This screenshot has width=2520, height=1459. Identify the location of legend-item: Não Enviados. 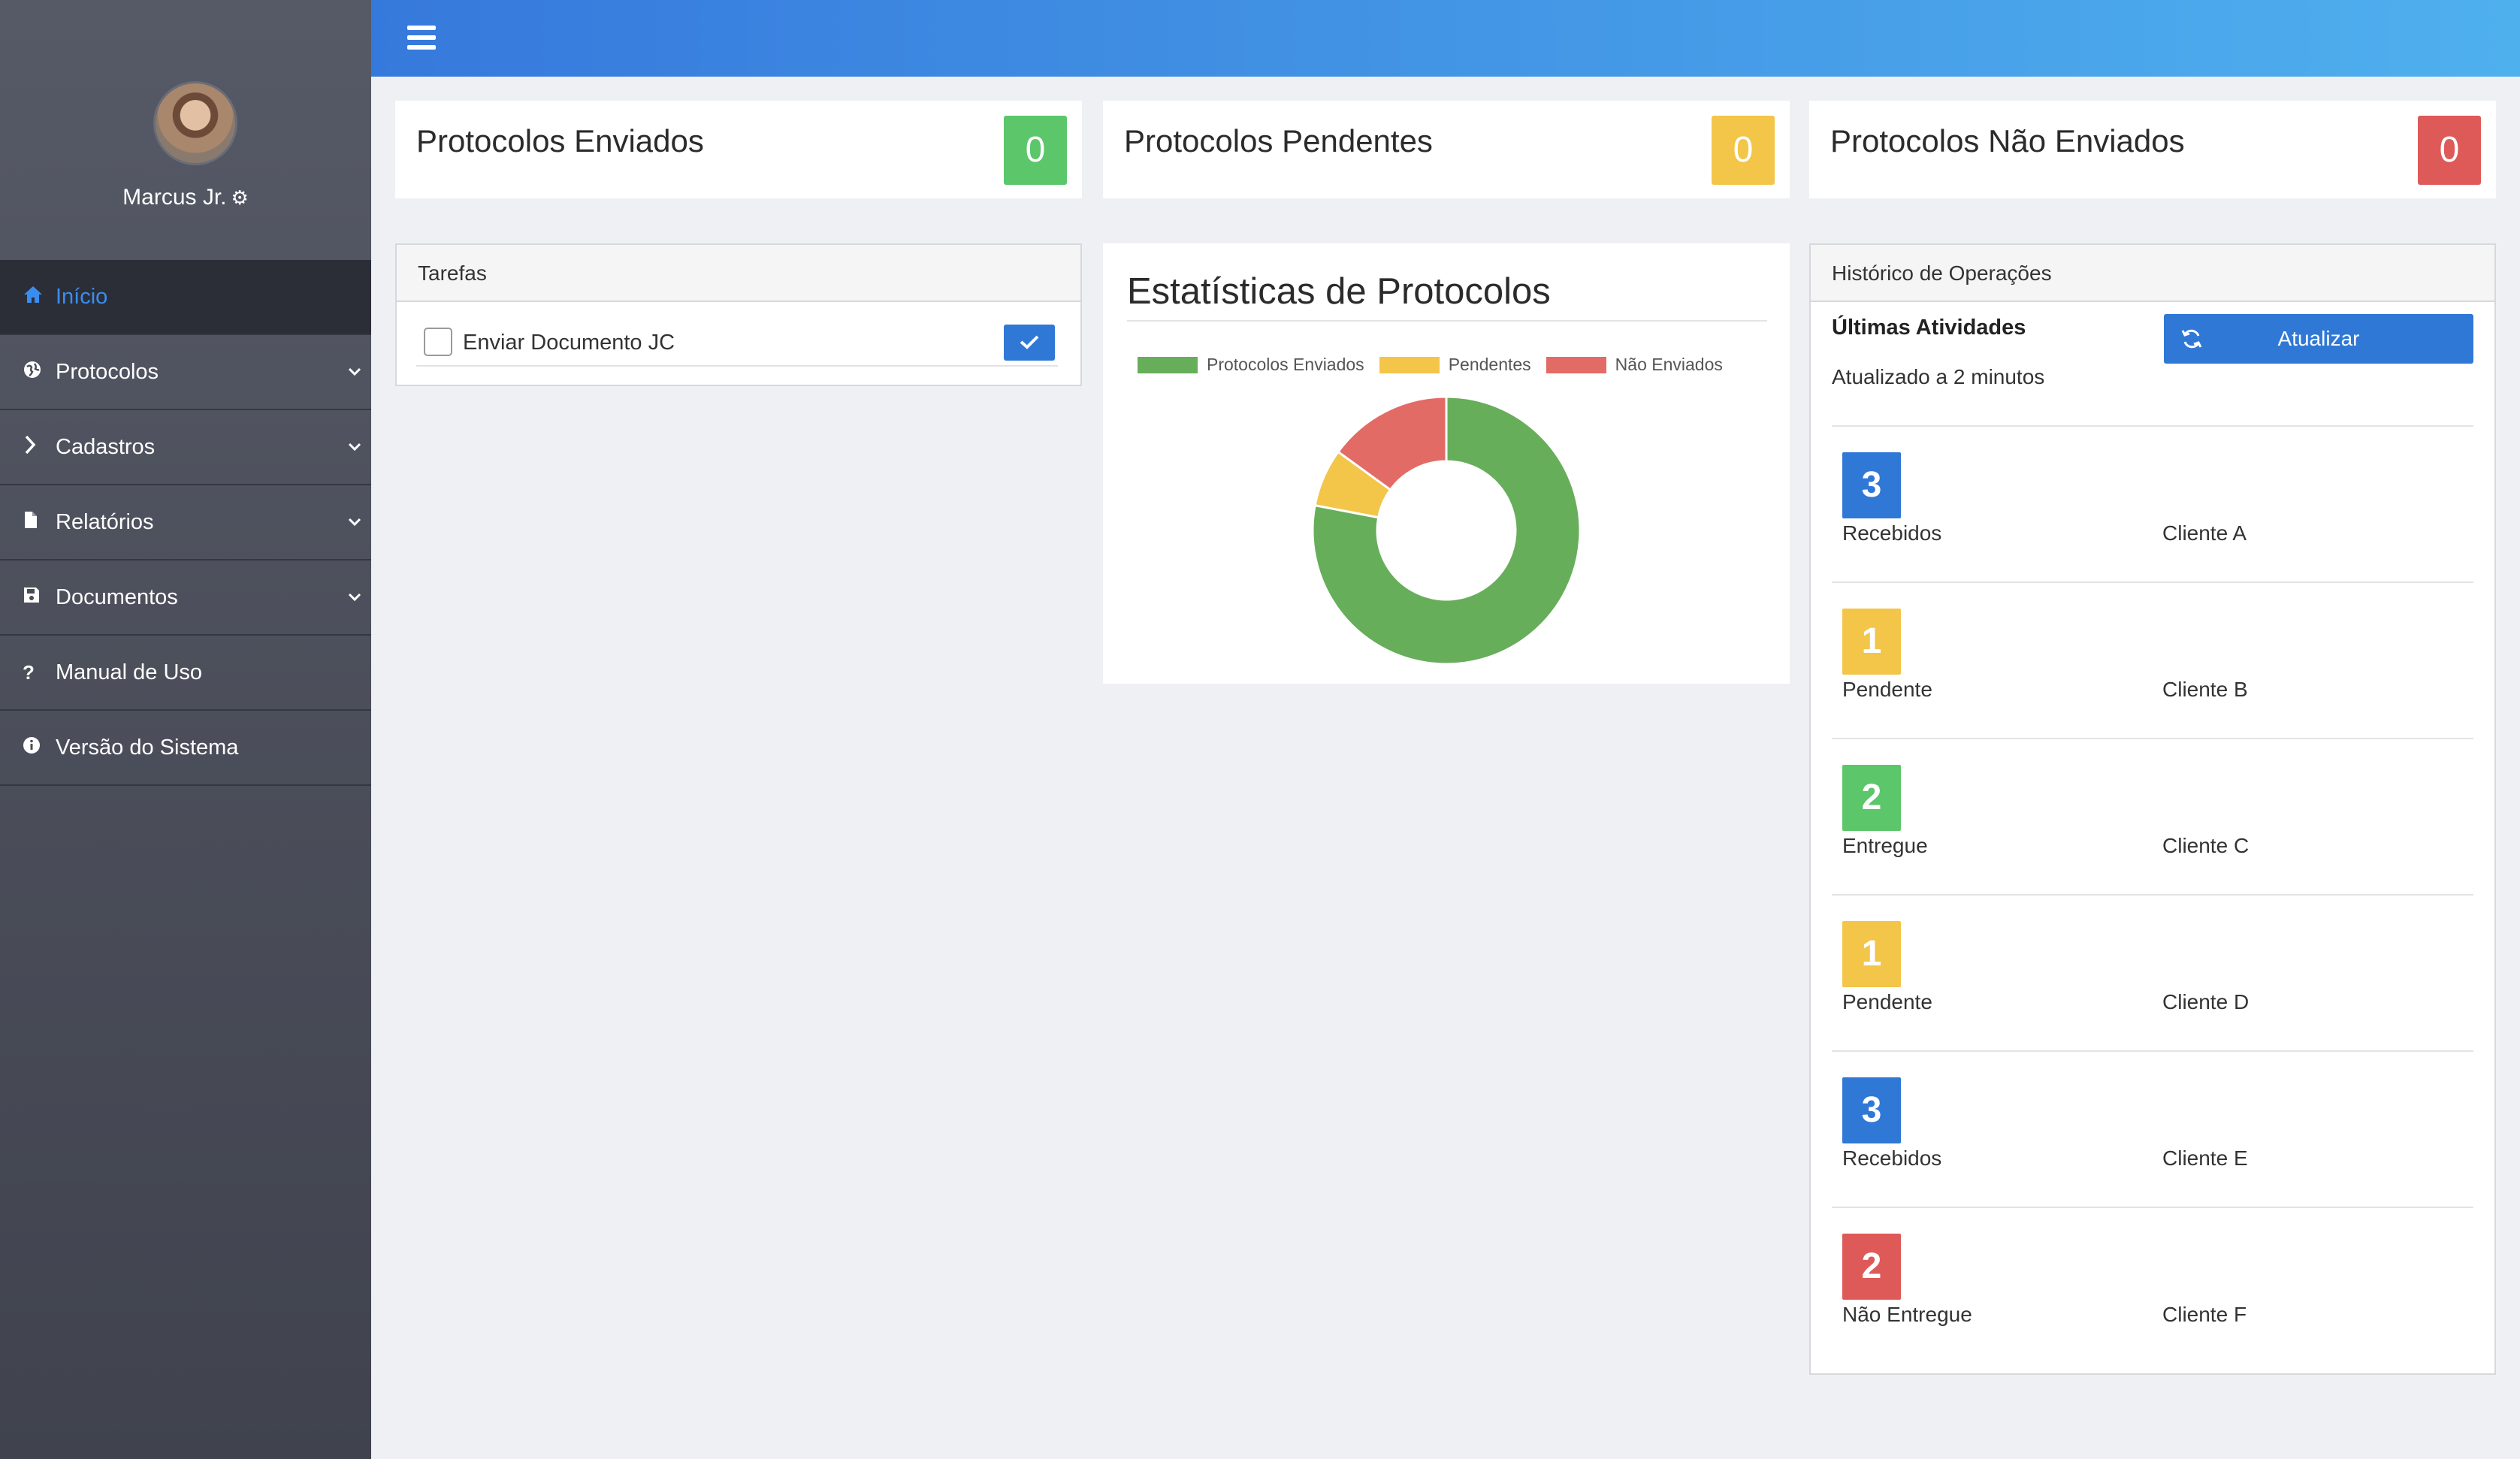
(1634, 365).